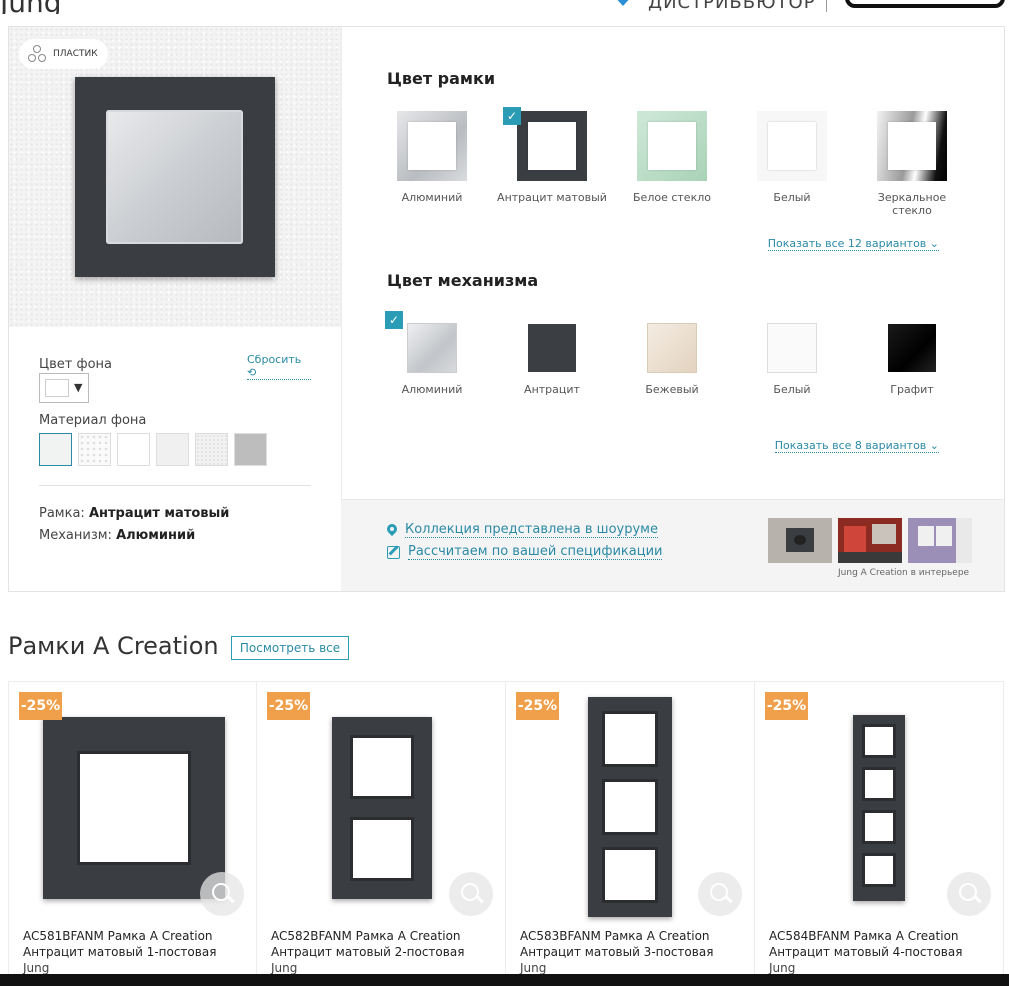 Image resolution: width=1009 pixels, height=986 pixels. I want to click on bg-material-label: Материал фона, so click(93, 420).